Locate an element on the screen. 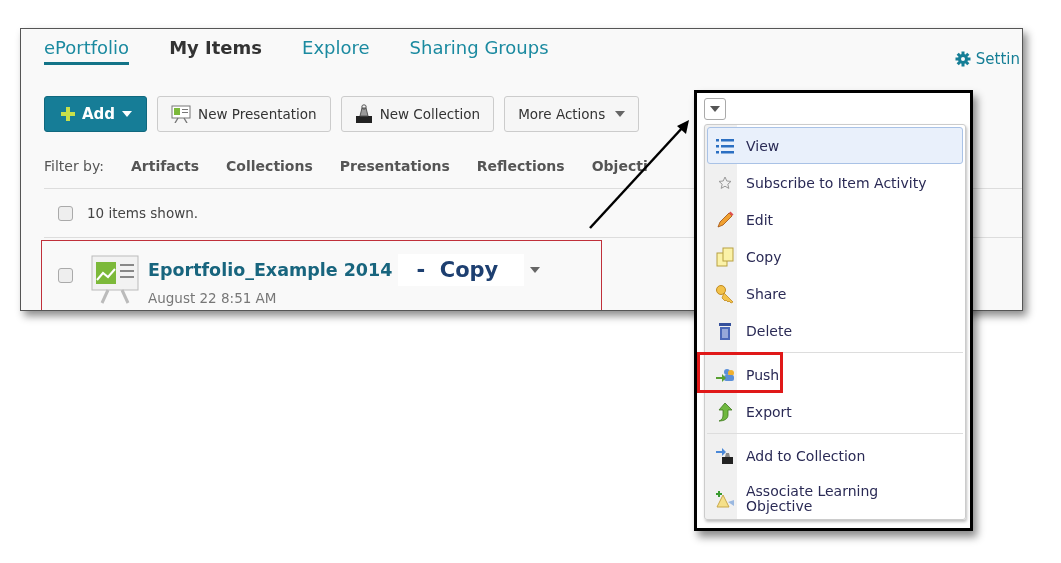 This screenshot has height=563, width=1061. item-title-link: Eportfolio_Example 2014 is located at coordinates (270, 270).